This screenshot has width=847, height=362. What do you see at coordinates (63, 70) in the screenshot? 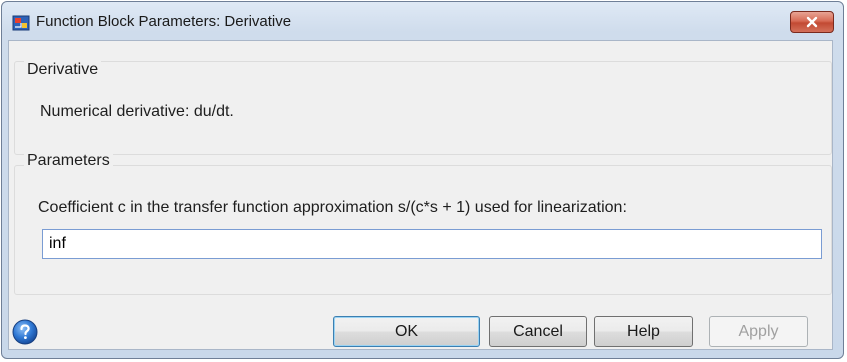
I see `derivative-group-label: Derivative` at bounding box center [63, 70].